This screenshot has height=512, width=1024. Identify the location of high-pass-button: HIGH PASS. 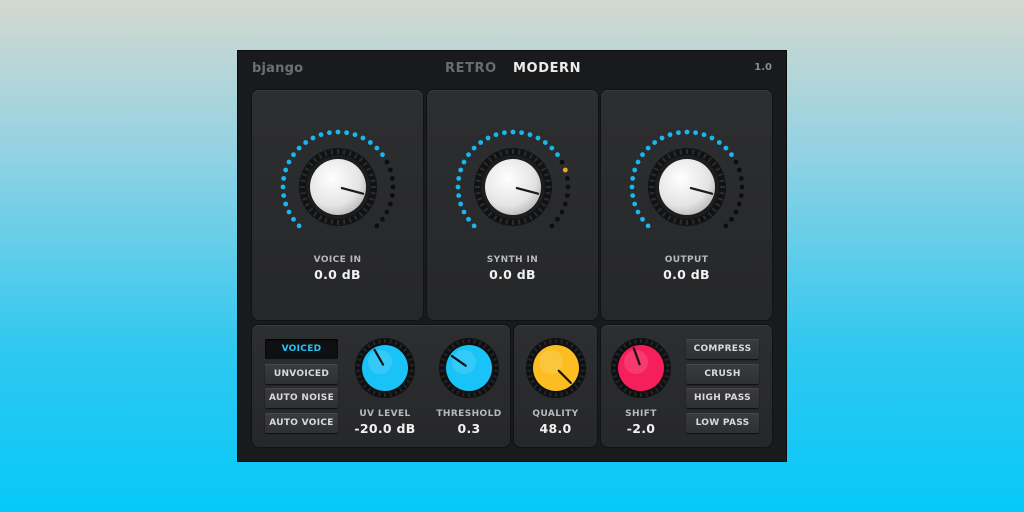
(722, 398).